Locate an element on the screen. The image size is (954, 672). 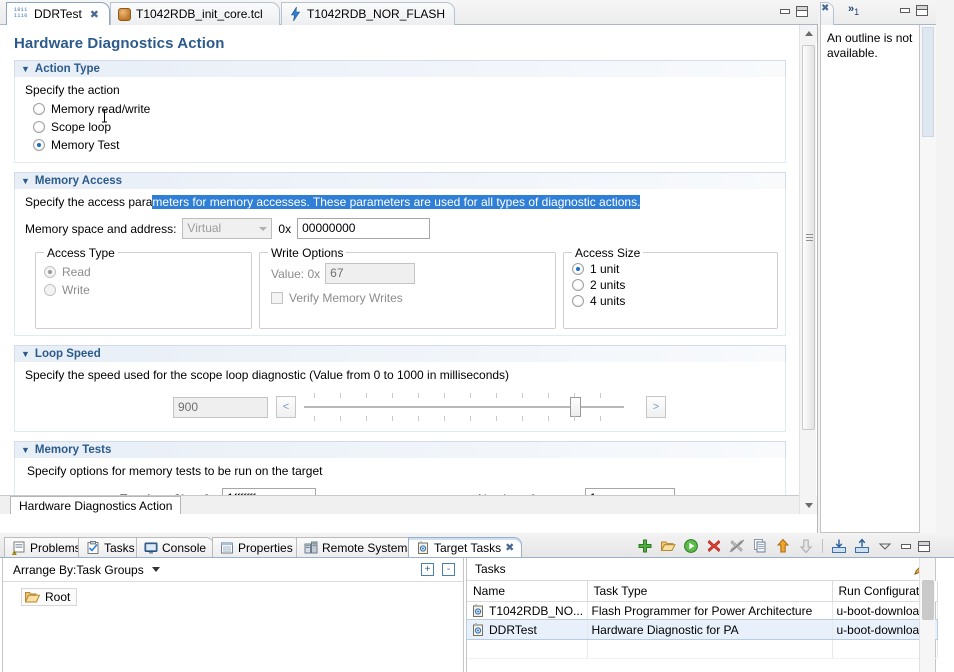
memory-space-value: Virtual is located at coordinates (204, 228).